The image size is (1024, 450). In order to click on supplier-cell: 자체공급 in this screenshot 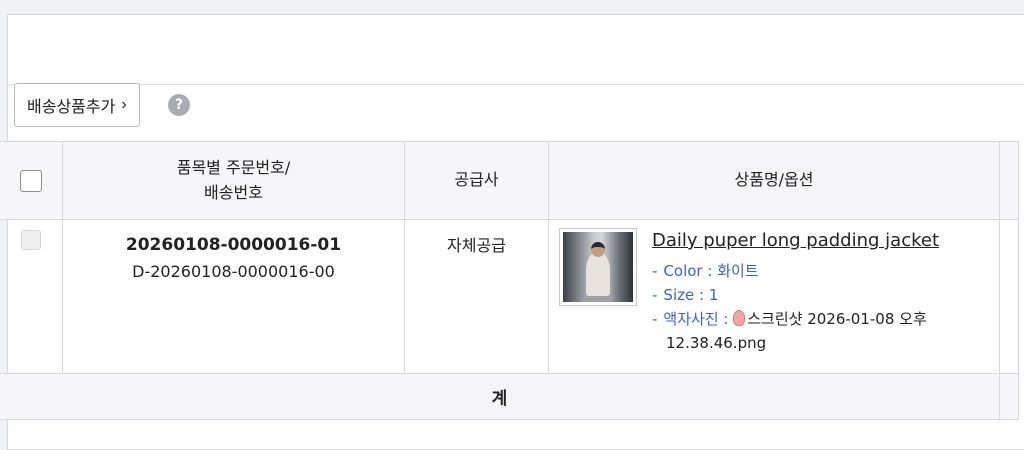, I will do `click(476, 296)`.